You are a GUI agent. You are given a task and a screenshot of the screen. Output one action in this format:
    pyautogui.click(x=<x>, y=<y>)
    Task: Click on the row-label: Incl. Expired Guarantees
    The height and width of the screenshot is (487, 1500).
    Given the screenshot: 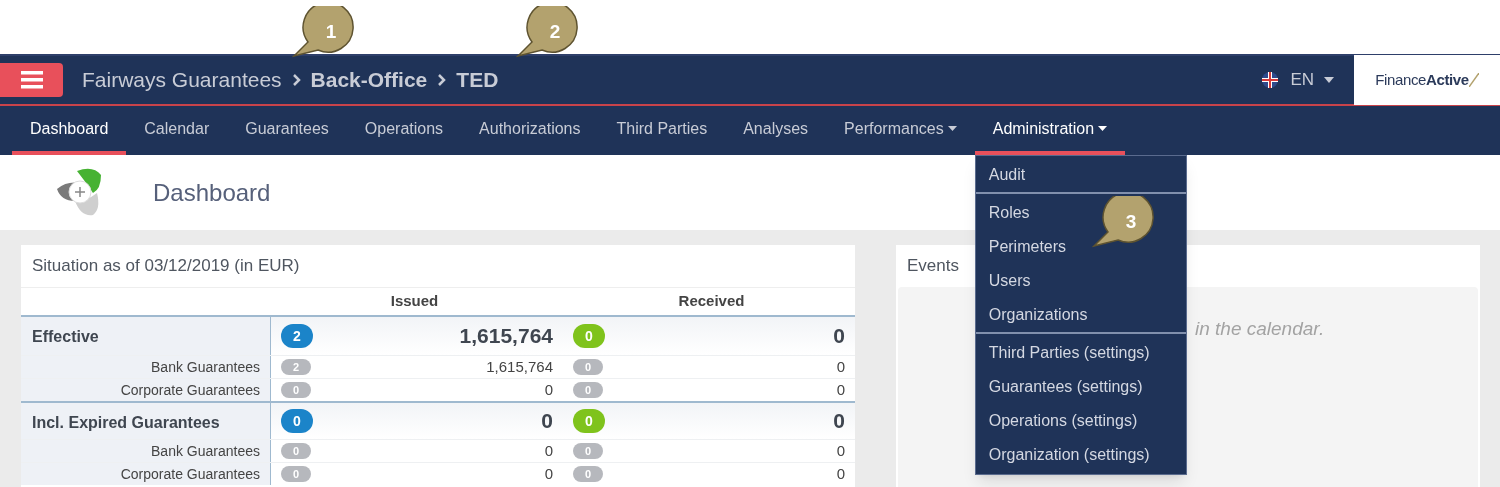 What is the action you would take?
    pyautogui.click(x=126, y=423)
    